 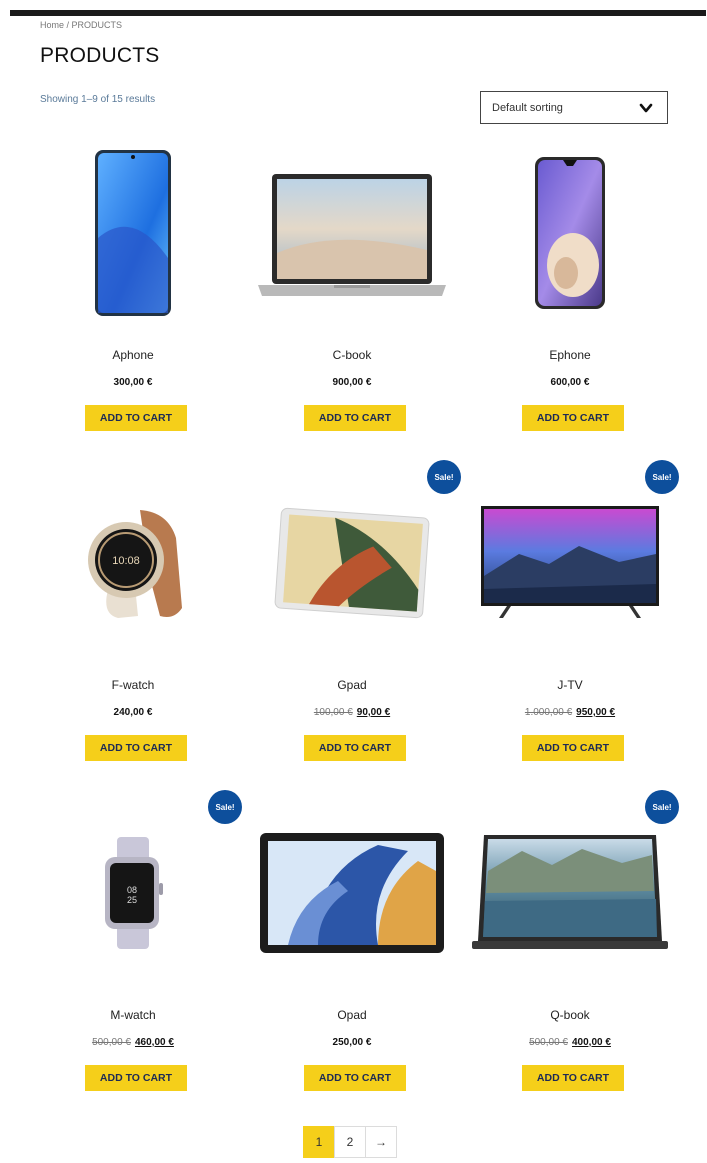 I want to click on product-name: Aphone, so click(x=133, y=355).